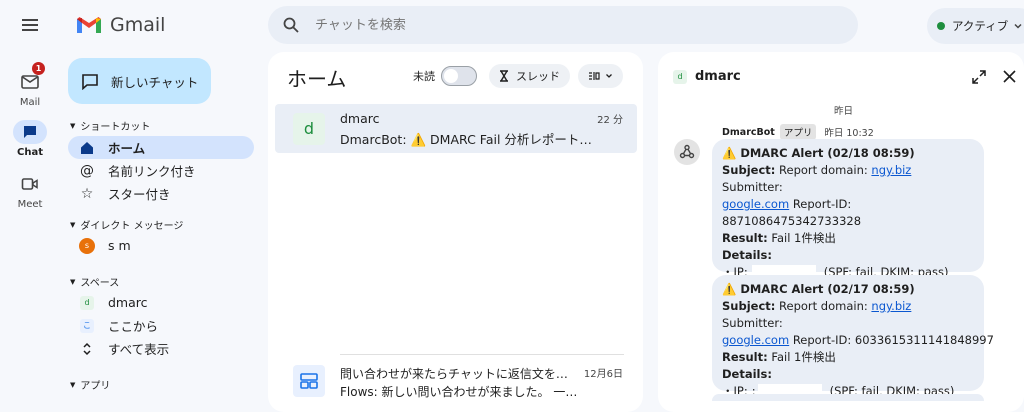 The width and height of the screenshot is (1024, 412). Describe the element at coordinates (459, 76) in the screenshot. I see `toggle-switch` at that location.